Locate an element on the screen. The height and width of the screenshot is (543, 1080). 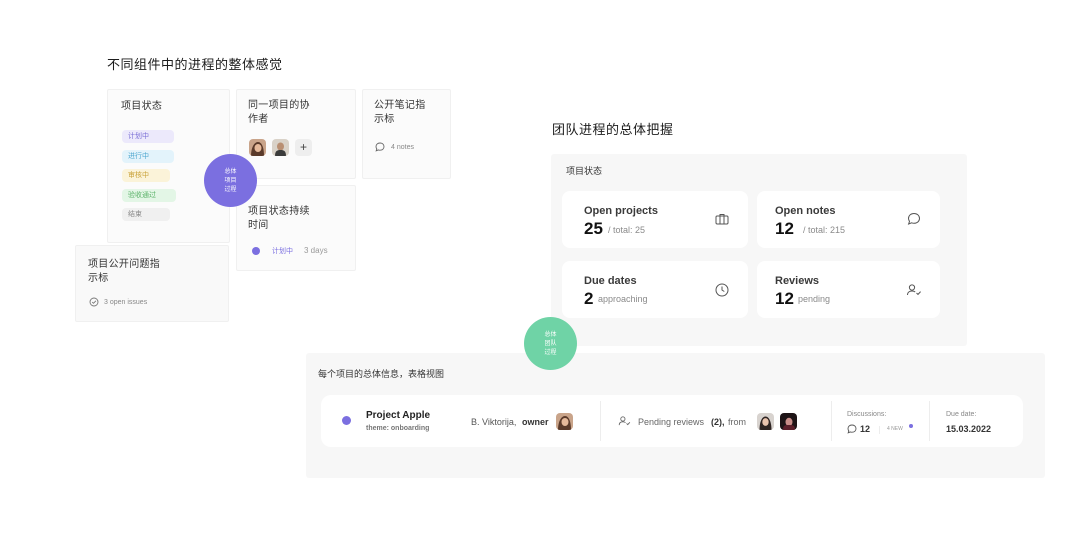
project-status-dot is located at coordinates (346, 420).